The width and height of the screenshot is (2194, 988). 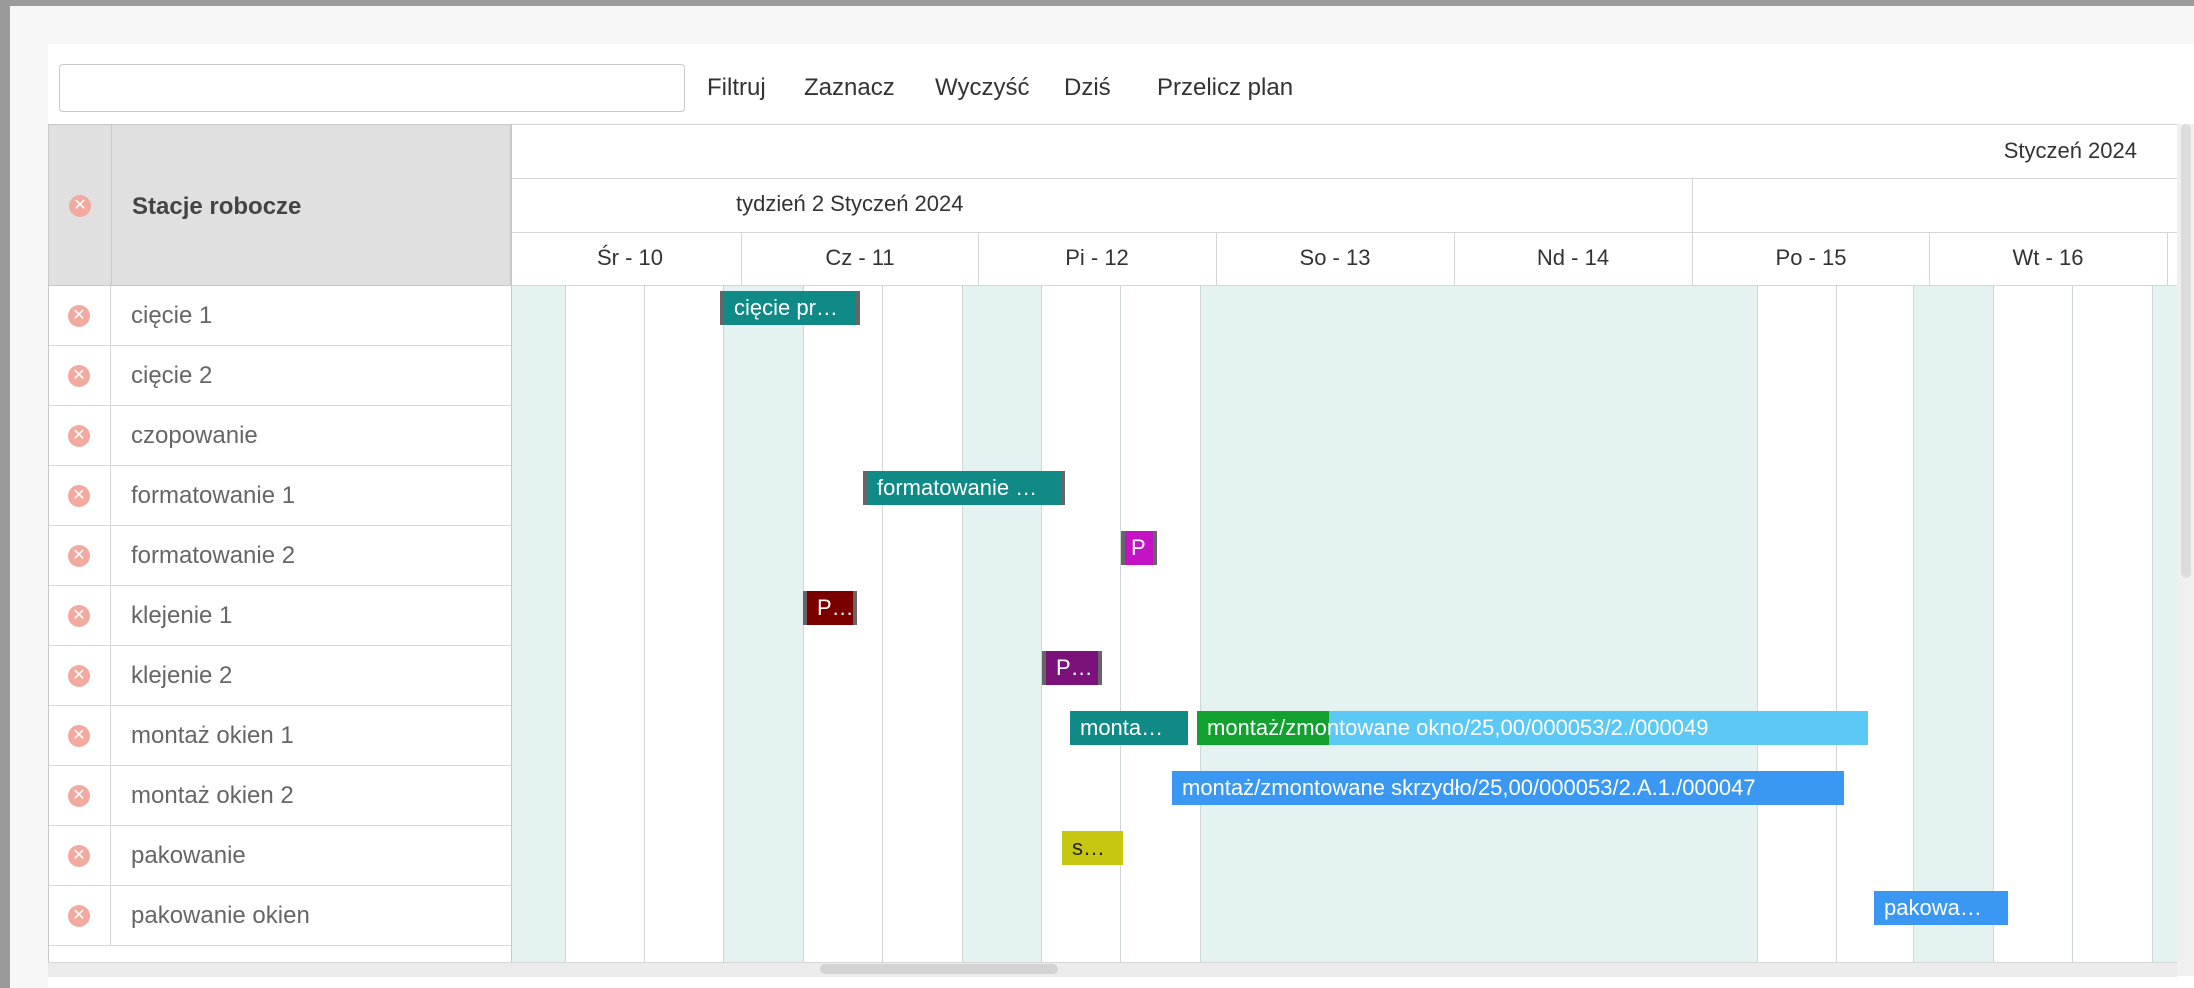 I want to click on vertical-scrollbar-thumb, so click(x=2186, y=351).